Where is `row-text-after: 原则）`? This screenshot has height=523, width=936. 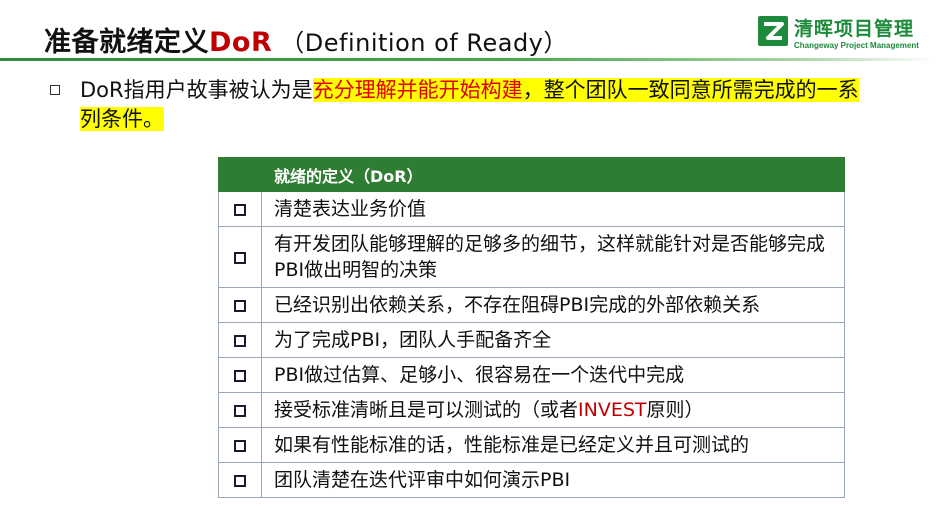
row-text-after: 原则） is located at coordinates (675, 410).